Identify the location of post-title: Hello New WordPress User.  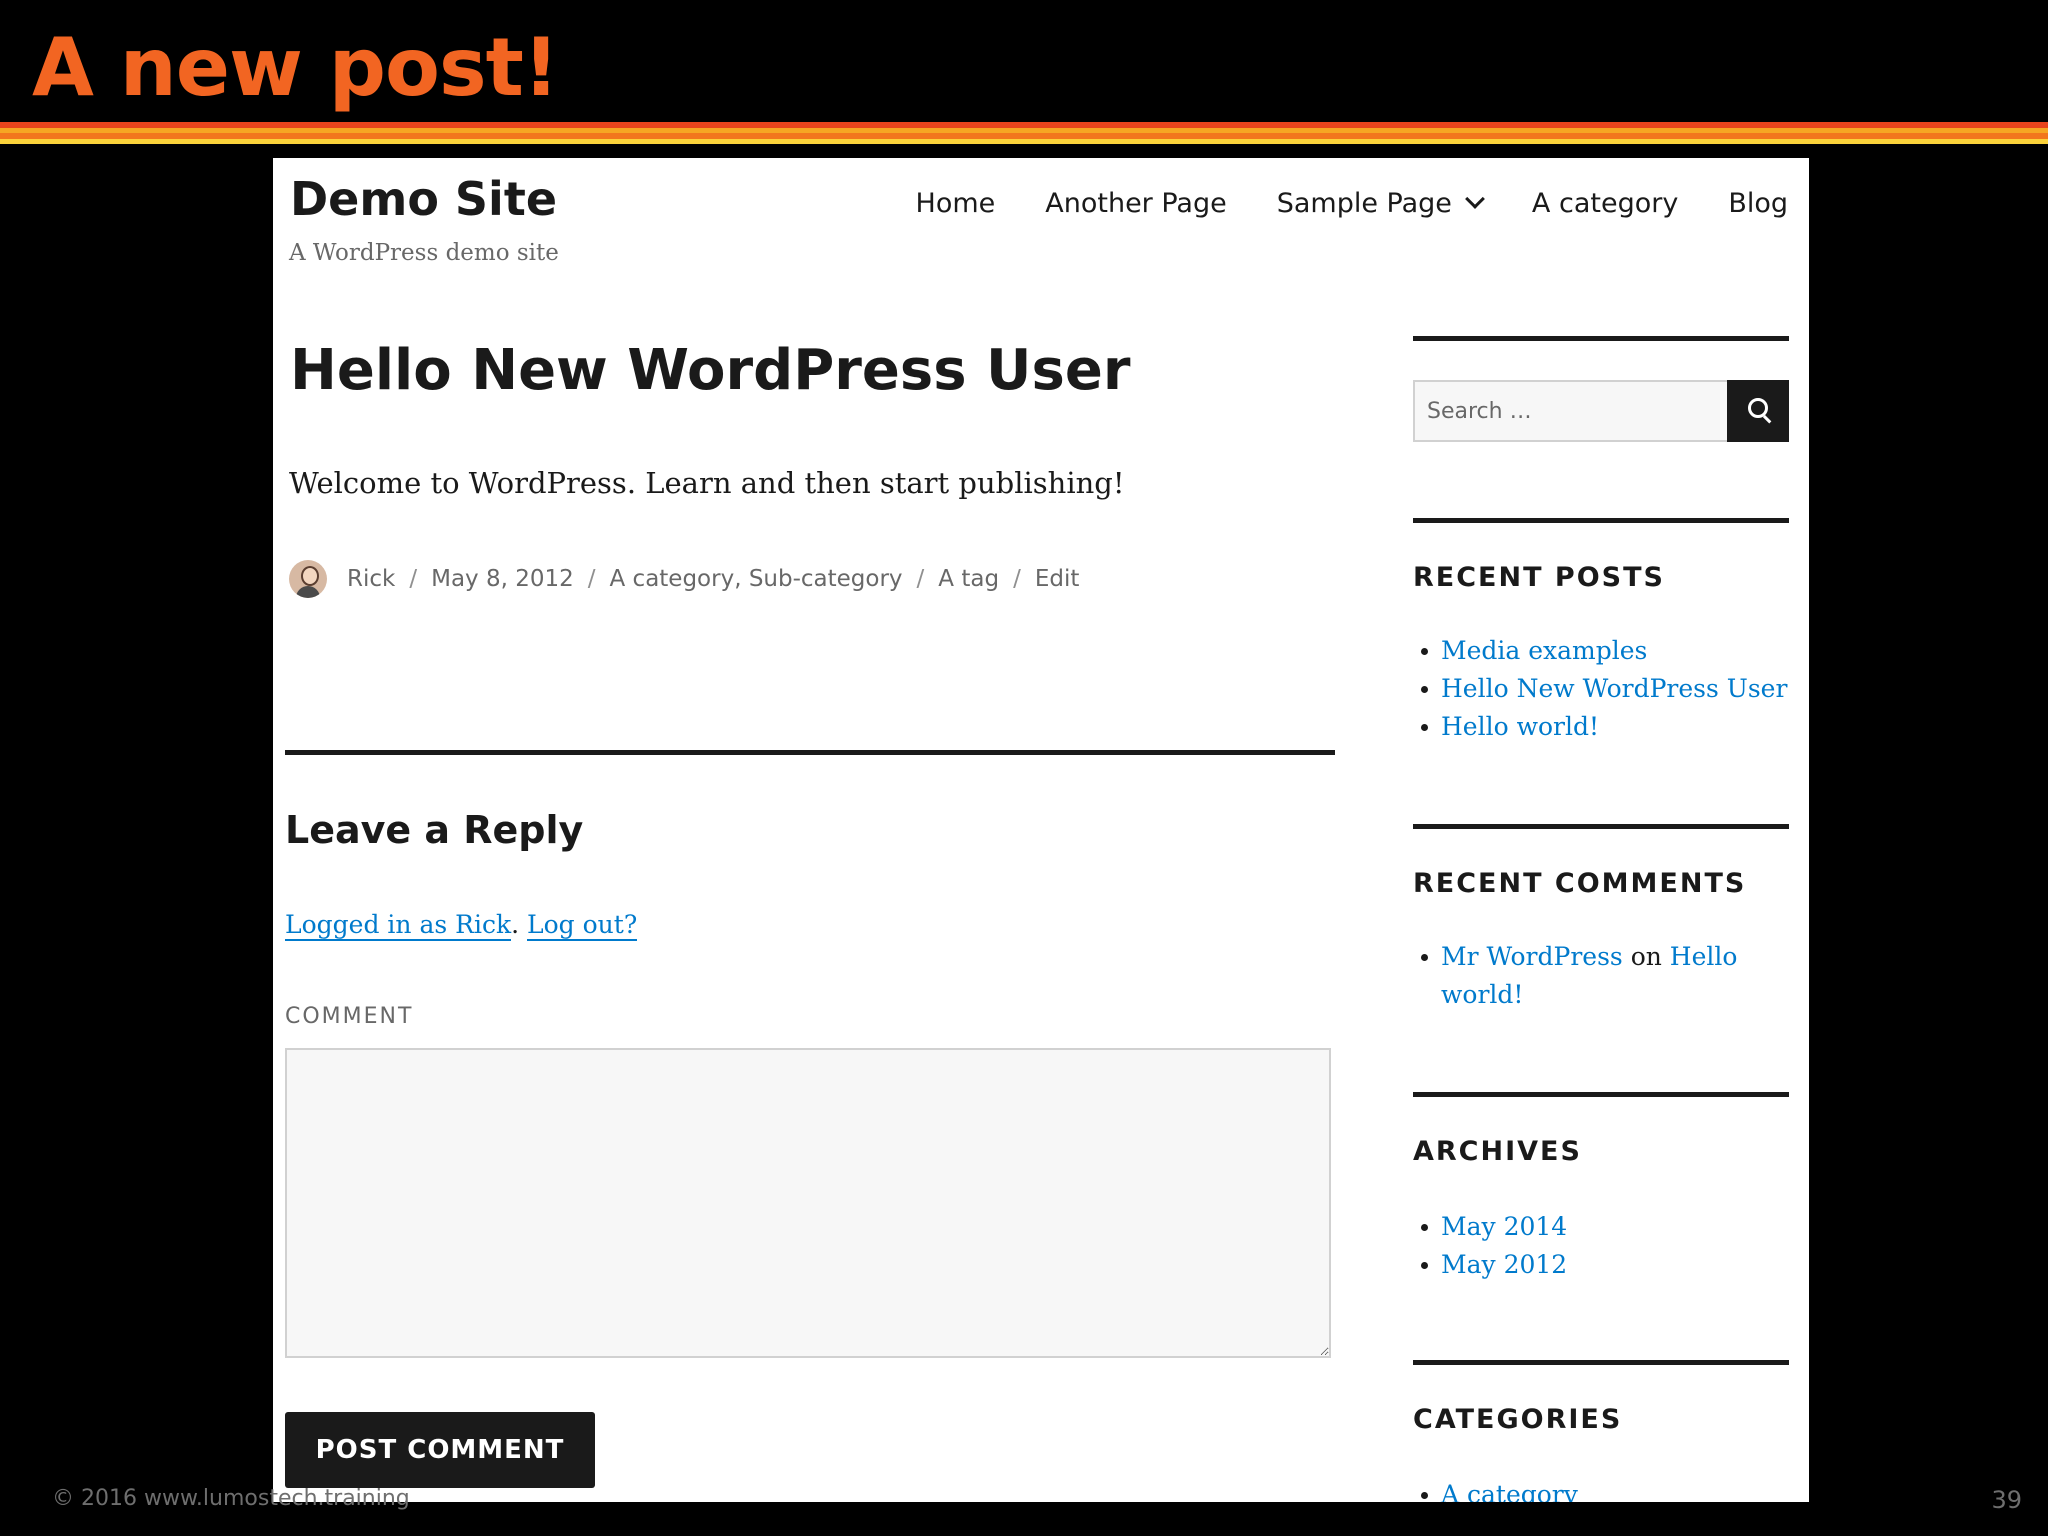
(710, 370).